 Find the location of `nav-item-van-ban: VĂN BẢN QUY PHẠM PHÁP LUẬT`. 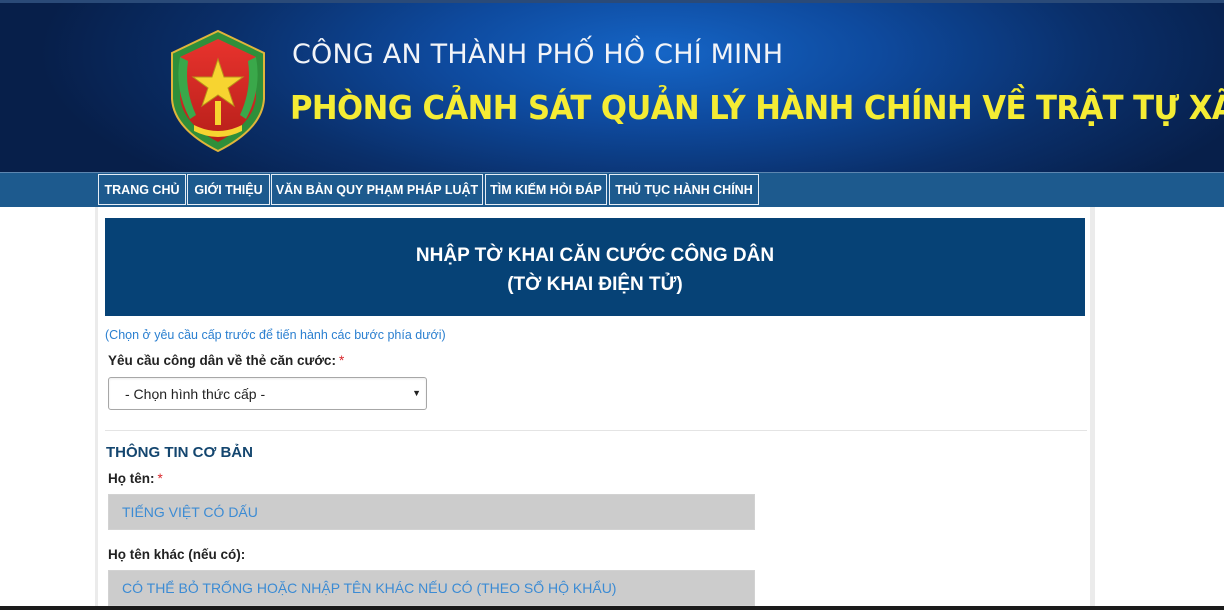

nav-item-van-ban: VĂN BẢN QUY PHẠM PHÁP LUẬT is located at coordinates (377, 189).